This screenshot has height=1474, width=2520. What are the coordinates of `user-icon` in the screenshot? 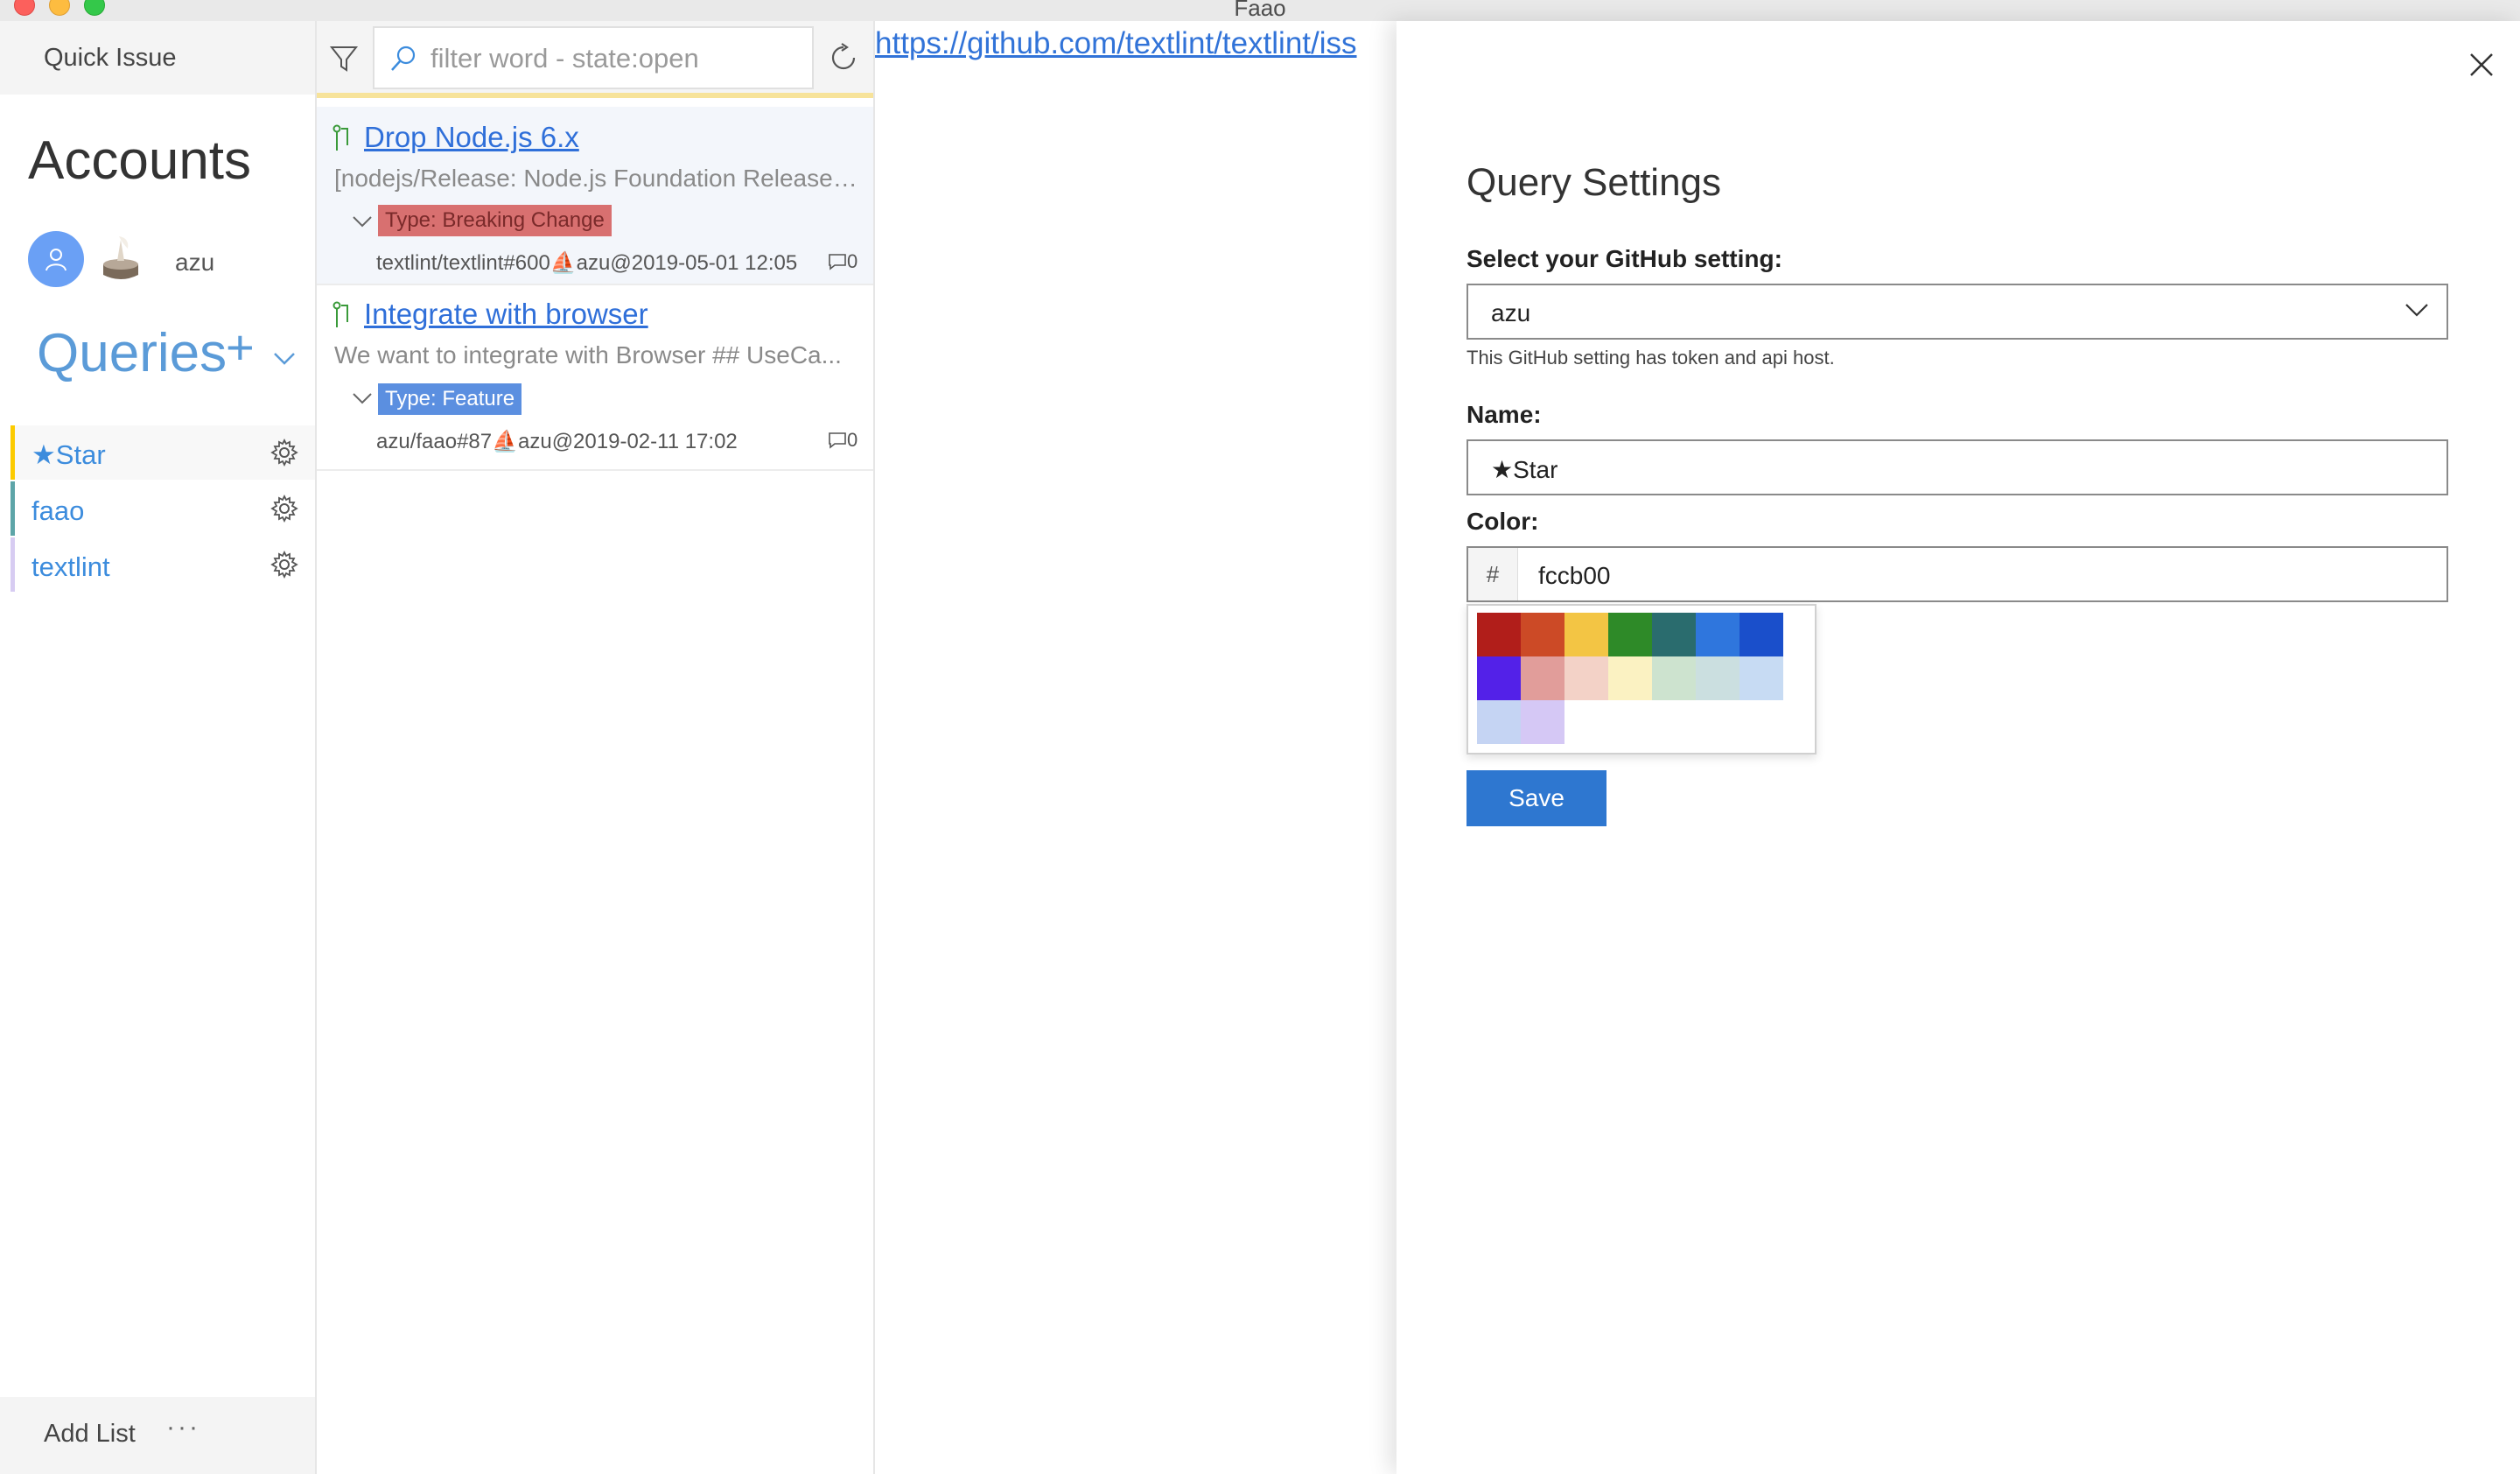 It's located at (56, 260).